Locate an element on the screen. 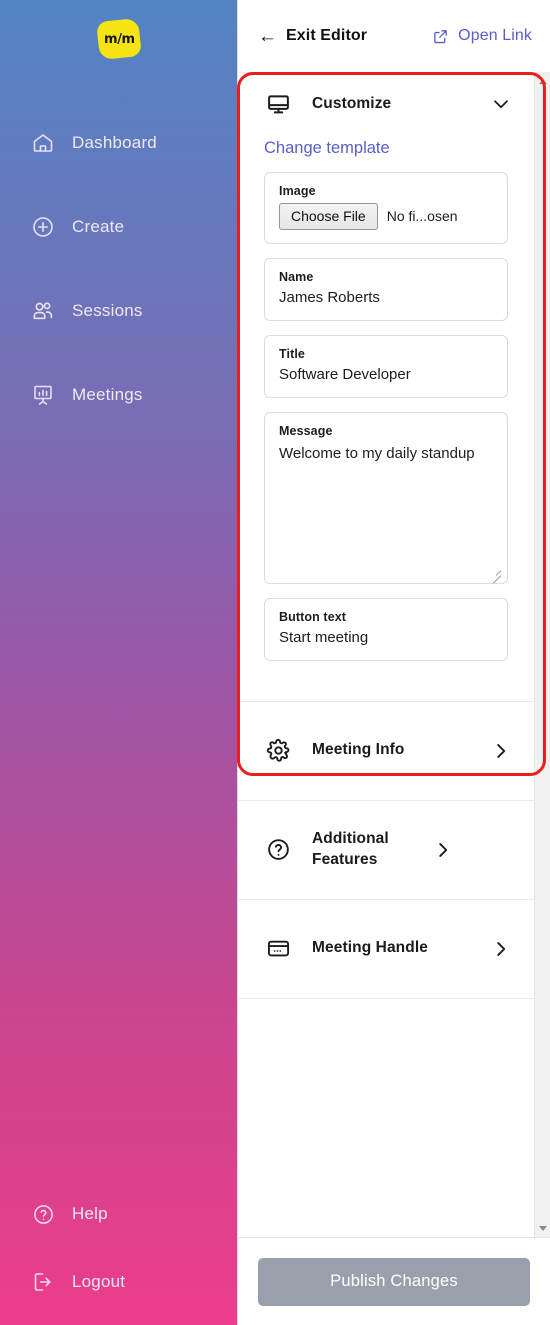  field-image: Image Choose File No fi...osen is located at coordinates (386, 208).